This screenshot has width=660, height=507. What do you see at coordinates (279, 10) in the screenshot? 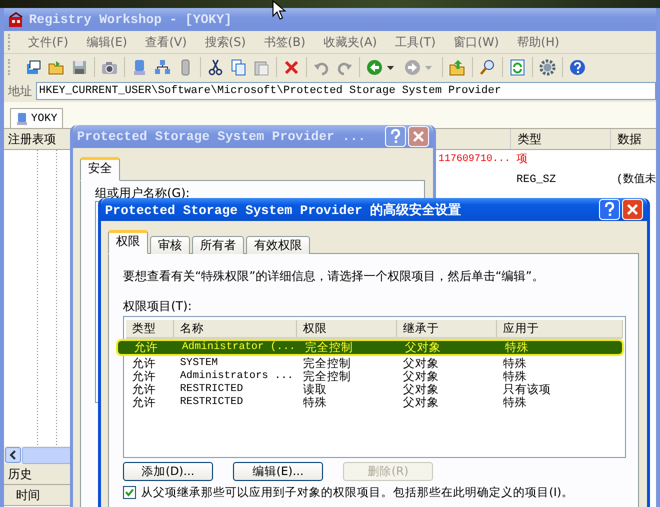
I see `mouse-cursor-icon` at bounding box center [279, 10].